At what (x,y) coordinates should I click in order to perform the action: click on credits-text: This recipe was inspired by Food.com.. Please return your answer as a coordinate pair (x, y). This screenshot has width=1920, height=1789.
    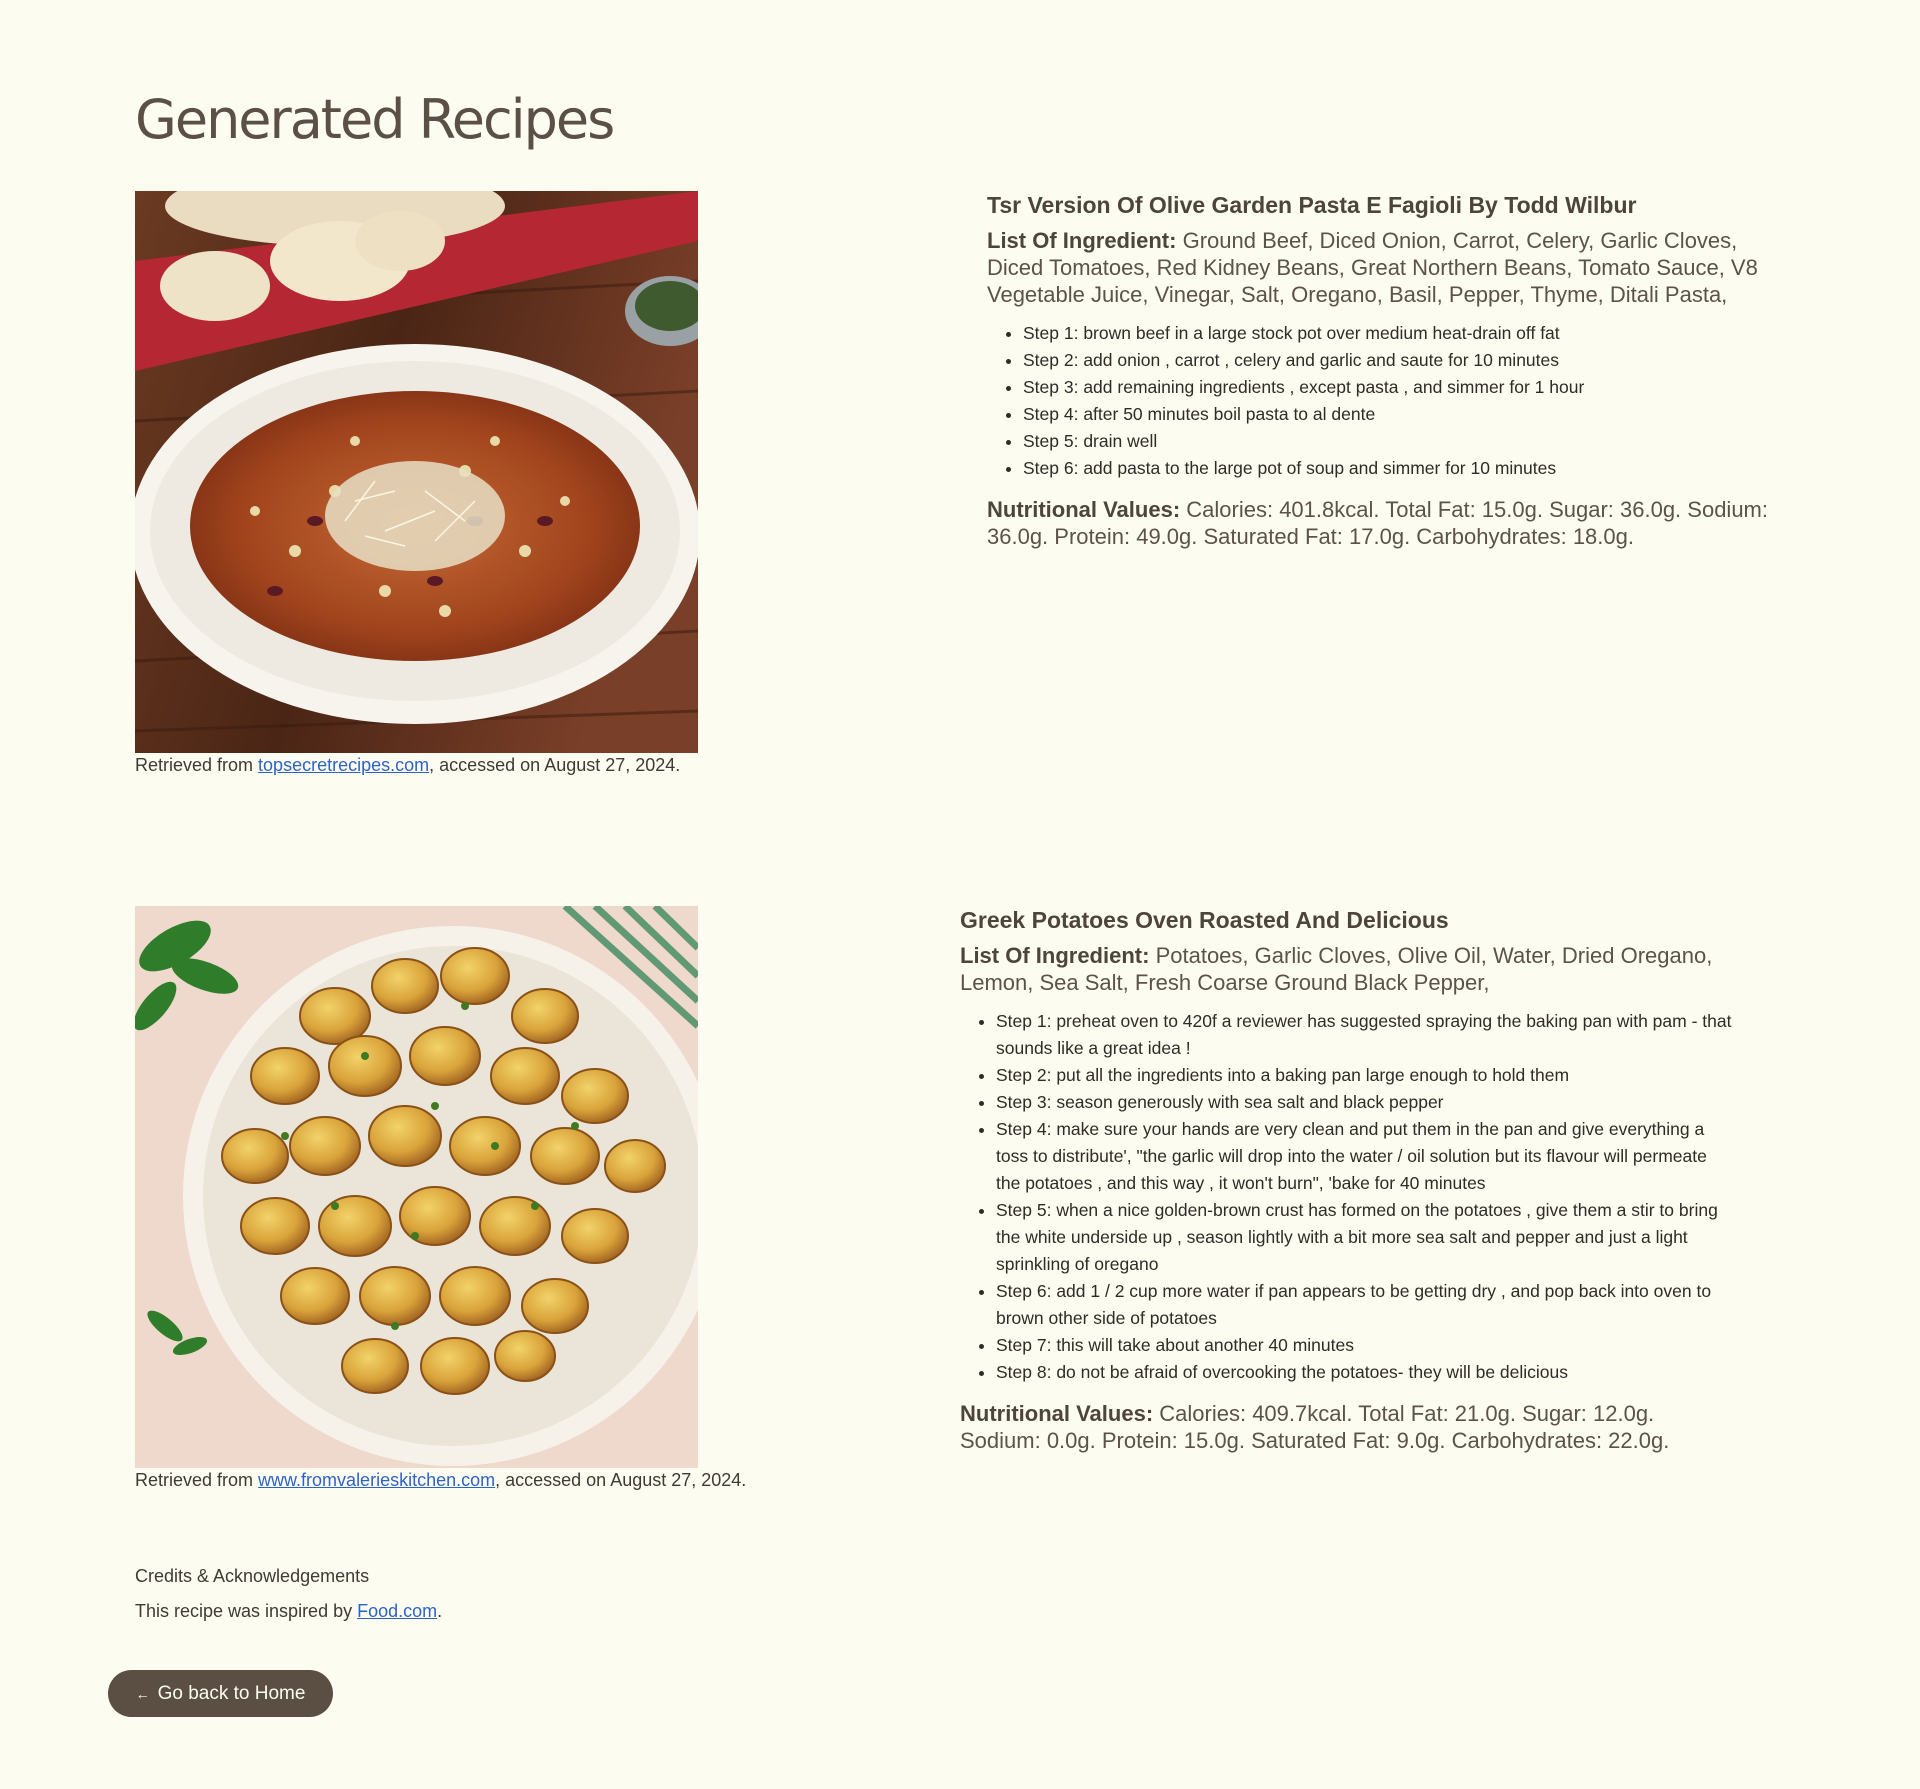
    Looking at the image, I should click on (288, 1611).